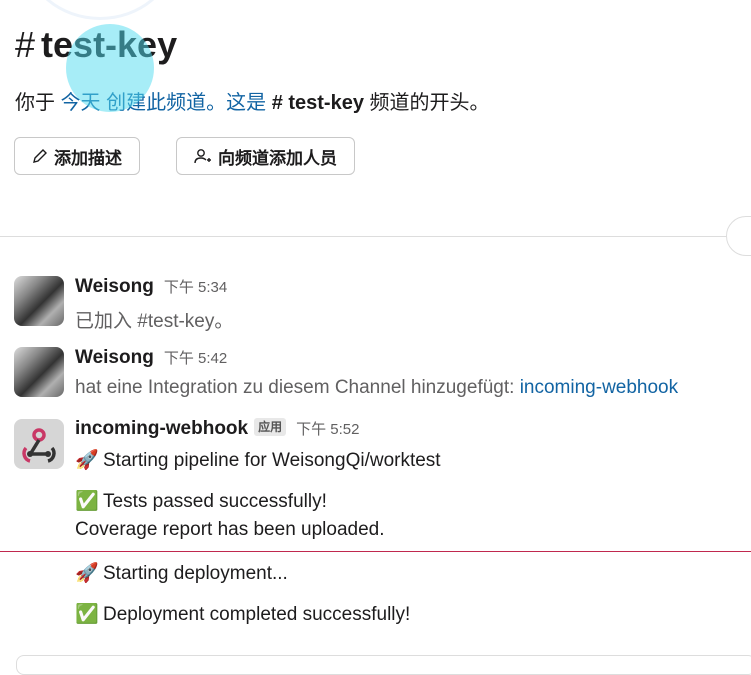  What do you see at coordinates (318, 103) in the screenshot?
I see `channel-ref: # test-key` at bounding box center [318, 103].